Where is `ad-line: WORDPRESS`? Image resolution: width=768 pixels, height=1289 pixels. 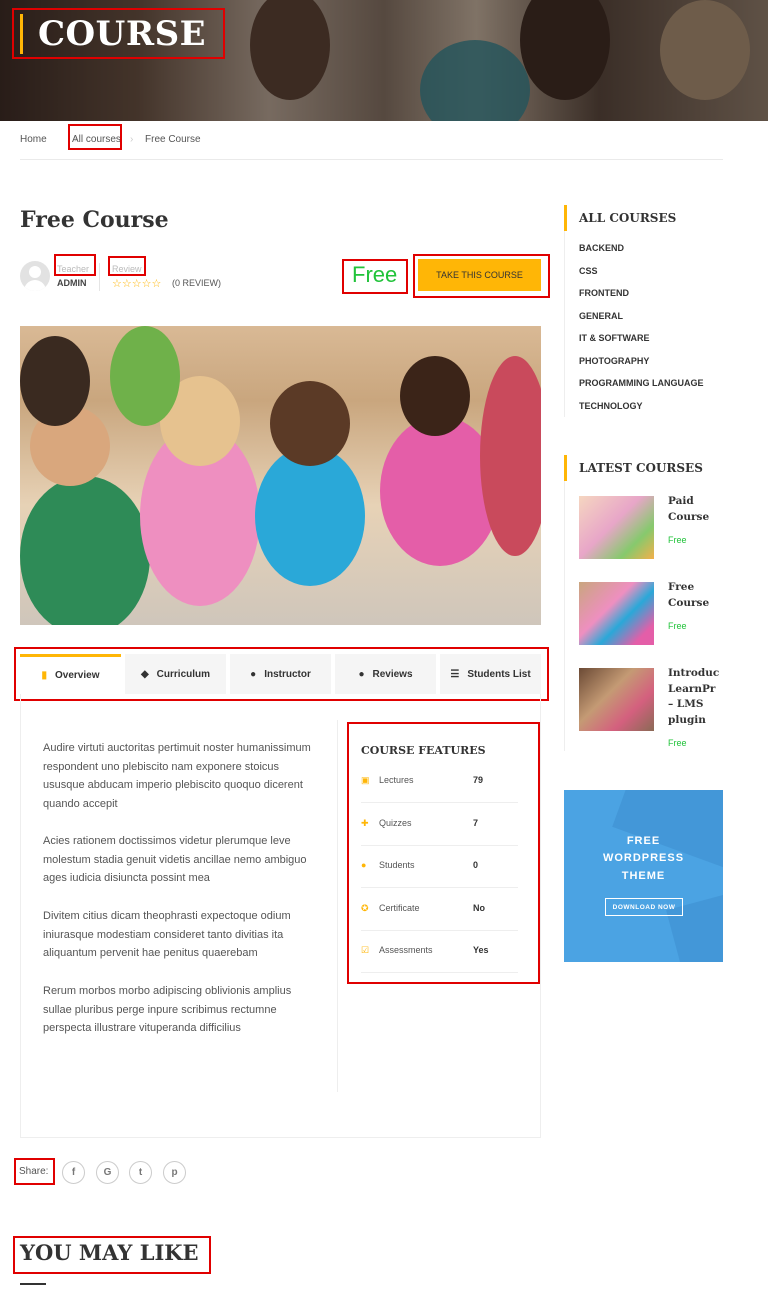 ad-line: WORDPRESS is located at coordinates (643, 858).